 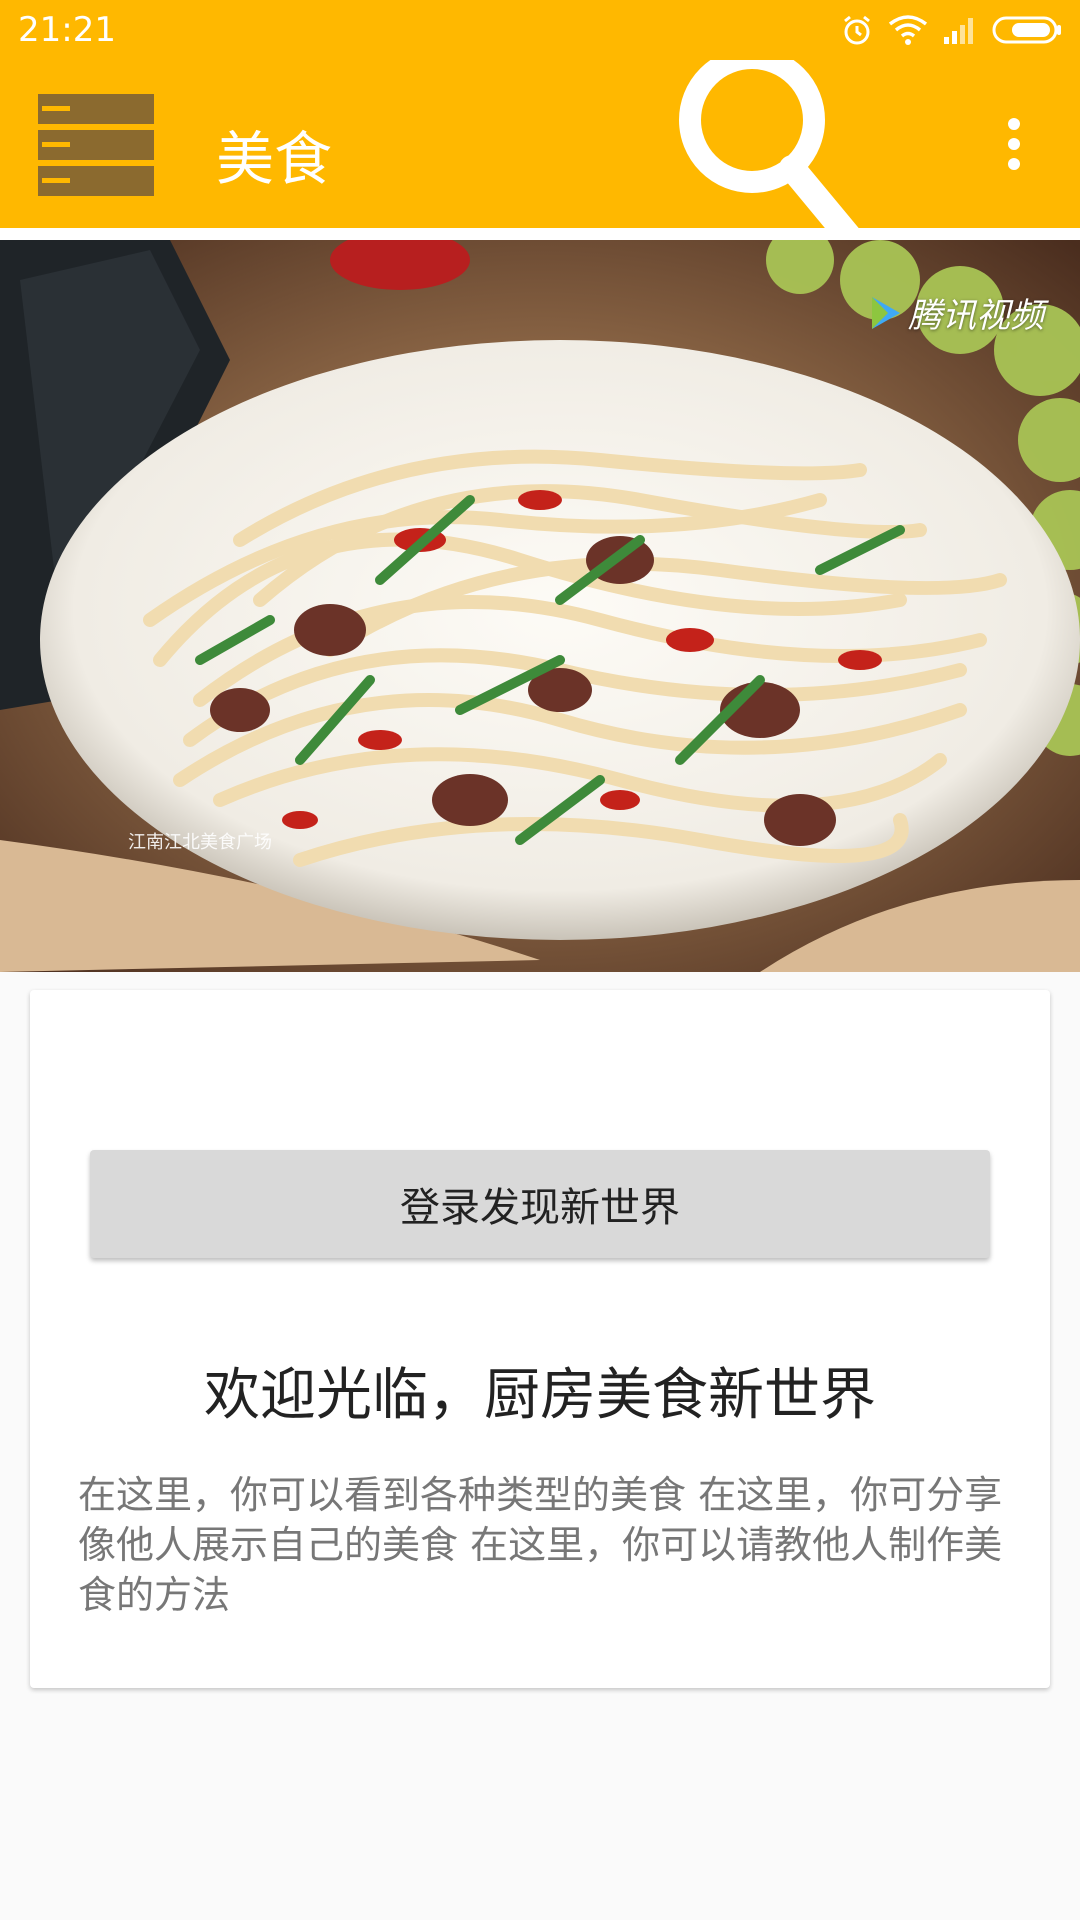 What do you see at coordinates (274, 159) in the screenshot?
I see `page-title: 美食` at bounding box center [274, 159].